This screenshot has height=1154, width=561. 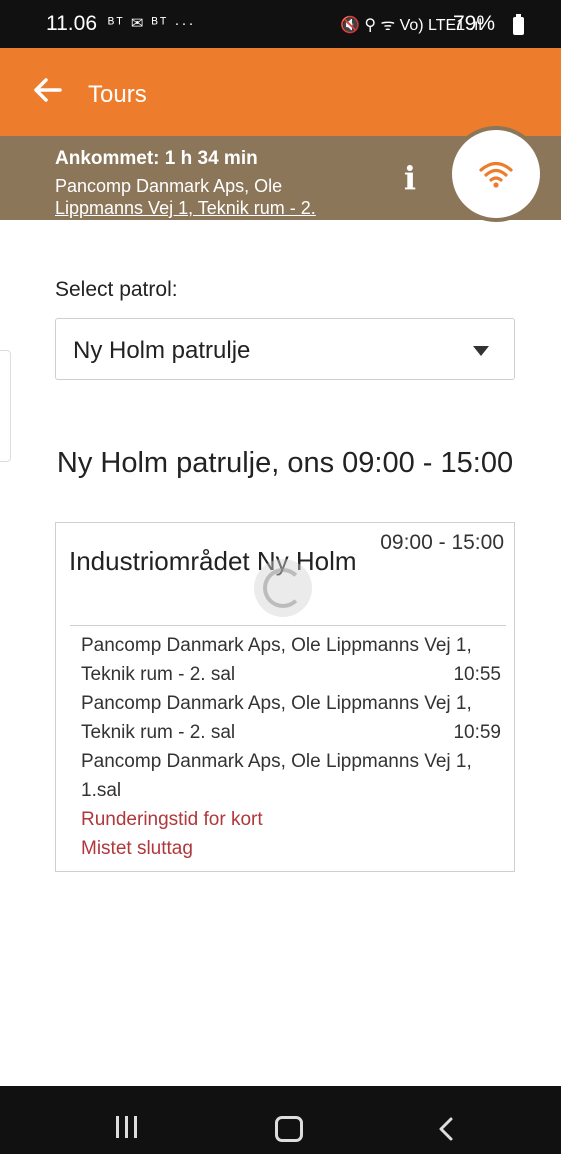 I want to click on chevron-down-icon, so click(x=481, y=351).